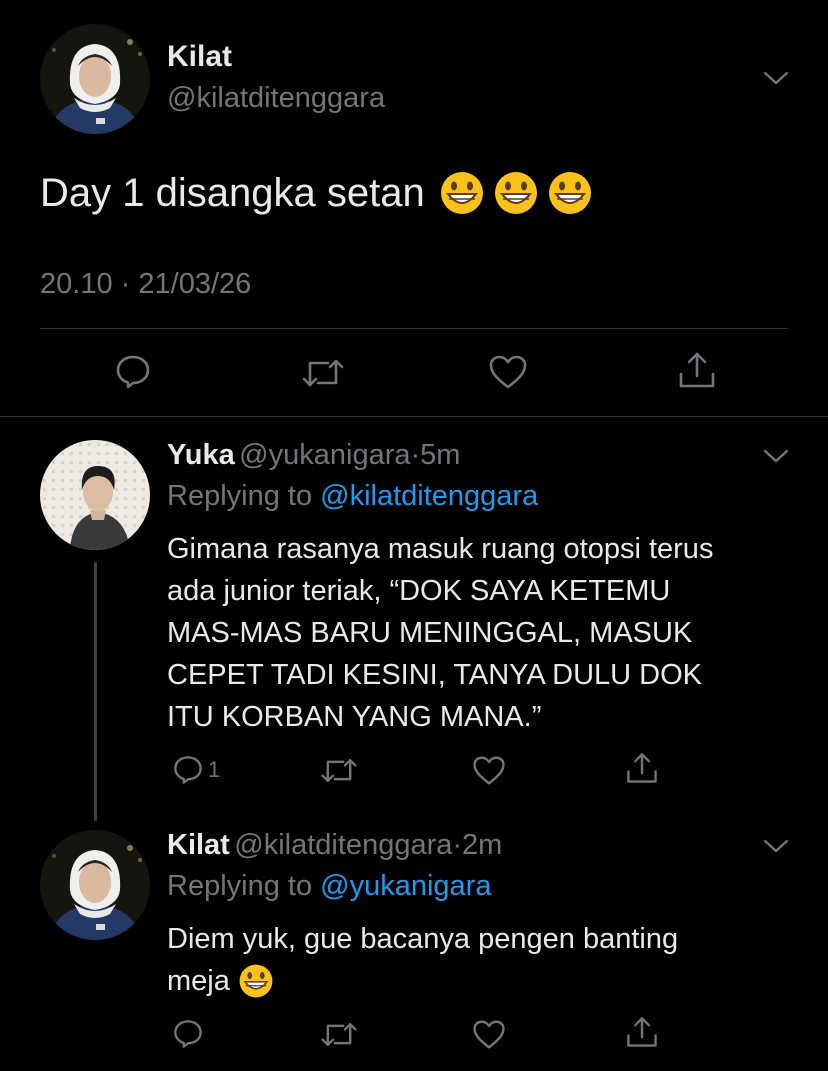 Image resolution: width=828 pixels, height=1071 pixels. I want to click on tweet-timestamp: 20.10 · 21/03/26, so click(145, 284).